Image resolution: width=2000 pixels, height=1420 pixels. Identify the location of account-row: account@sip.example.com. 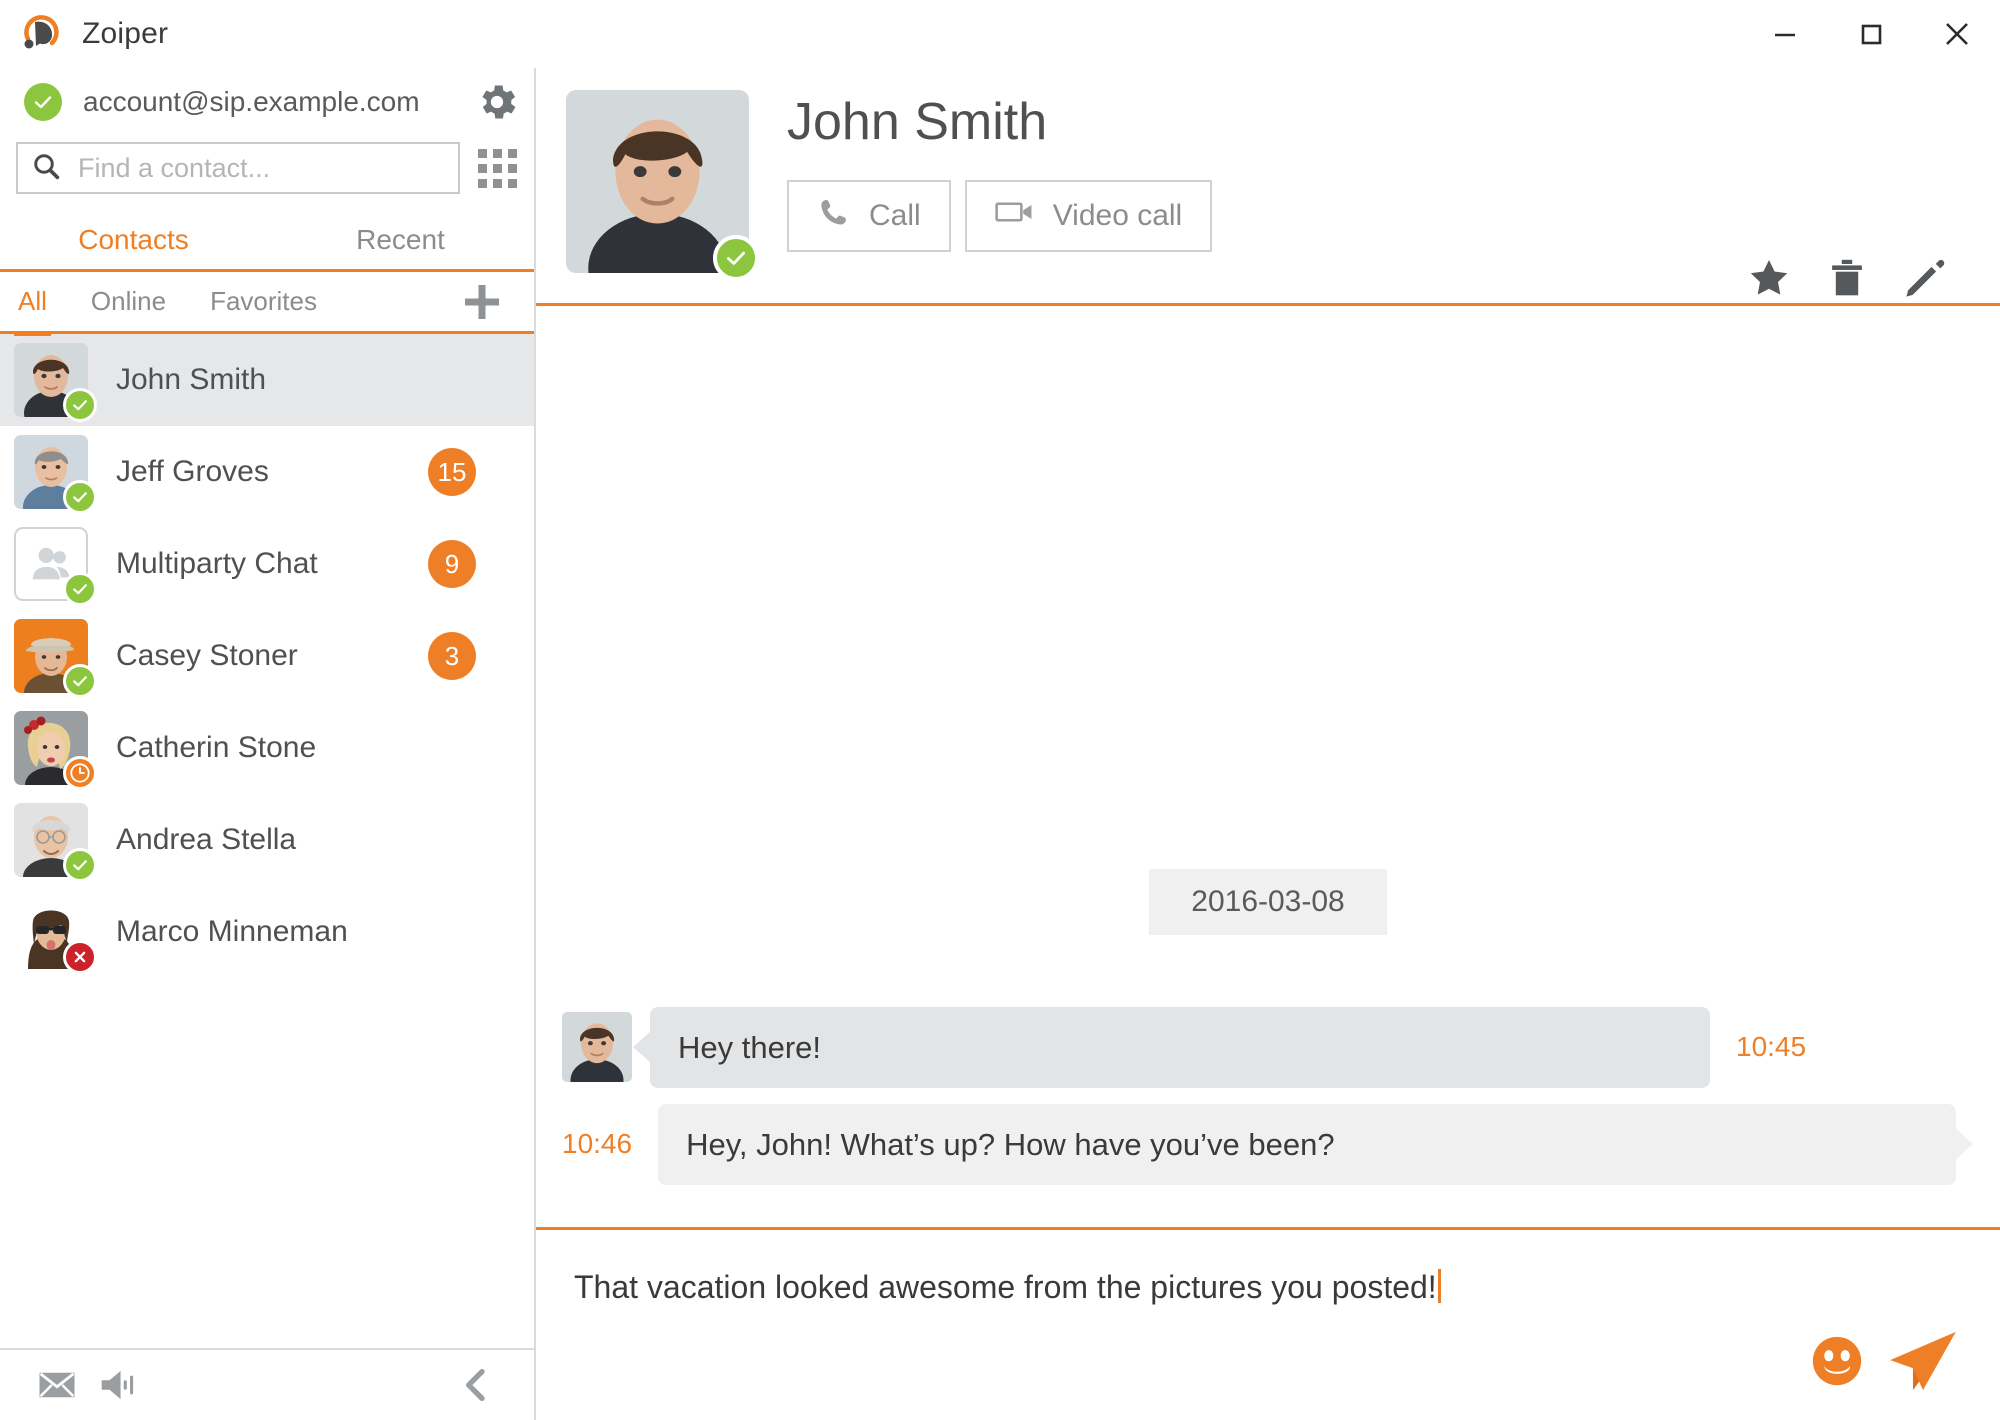
(267, 102).